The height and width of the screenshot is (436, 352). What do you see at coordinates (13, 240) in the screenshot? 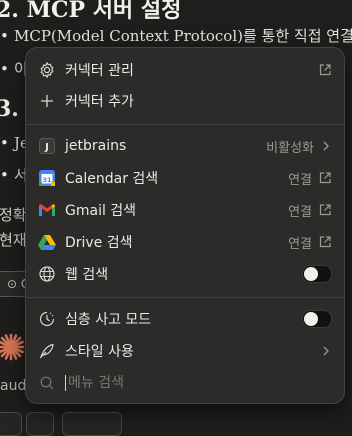
I see `paragraph-line: 현재` at bounding box center [13, 240].